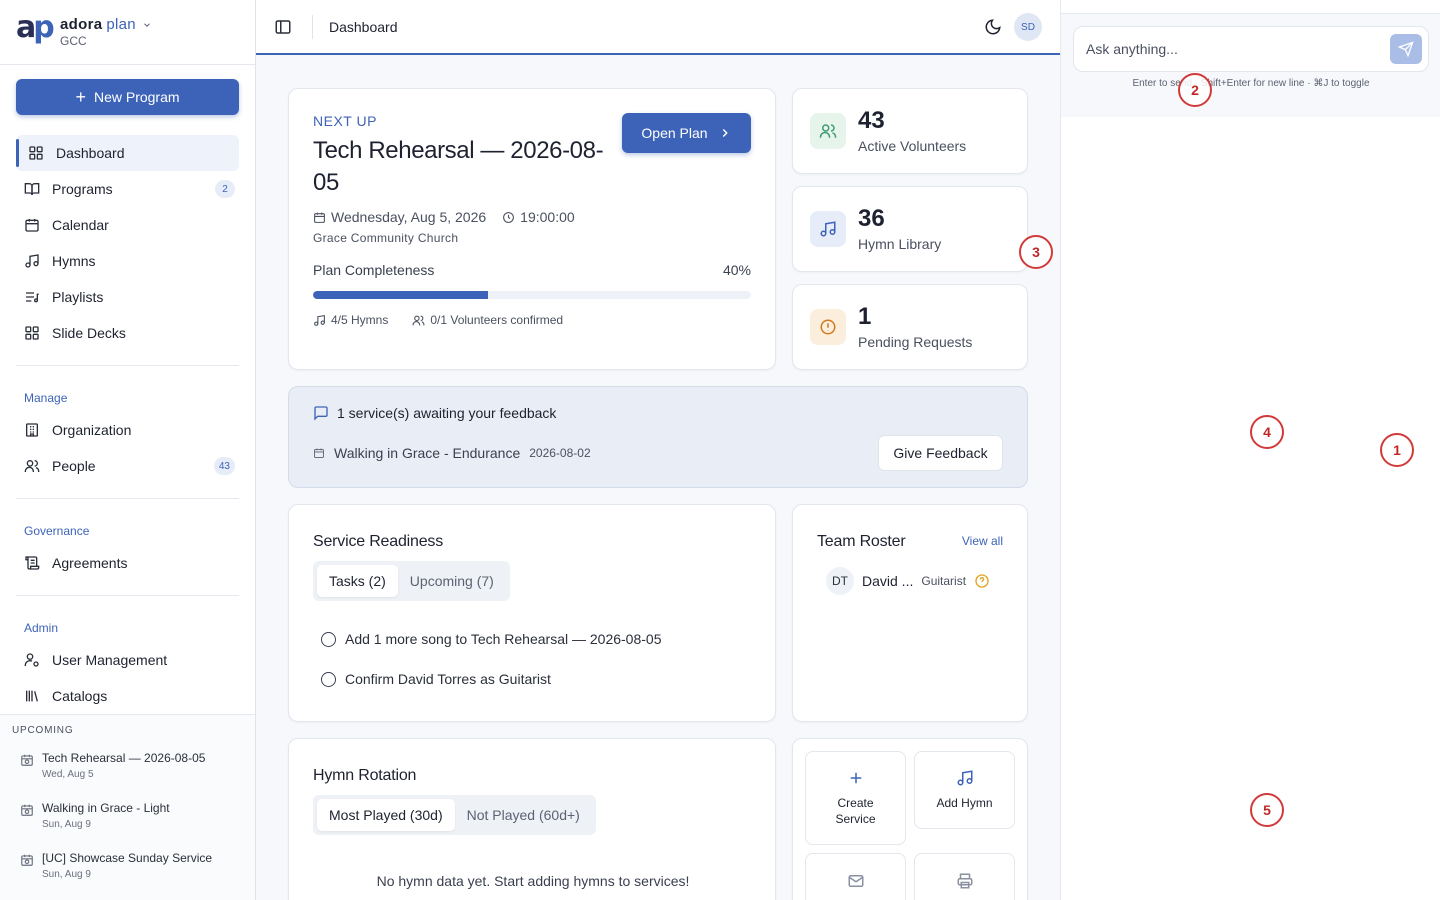 Image resolution: width=1440 pixels, height=900 pixels. What do you see at coordinates (121, 24) in the screenshot?
I see `brand-plan: plan` at bounding box center [121, 24].